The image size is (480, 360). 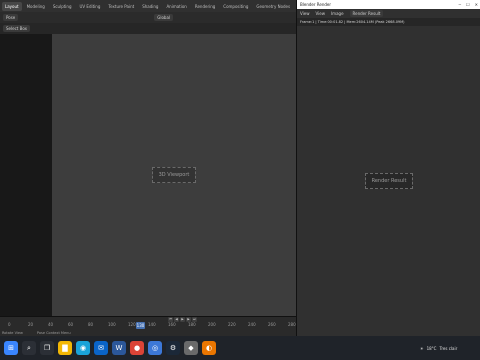 I want to click on render-result-dropdown: Render Result, so click(x=366, y=13).